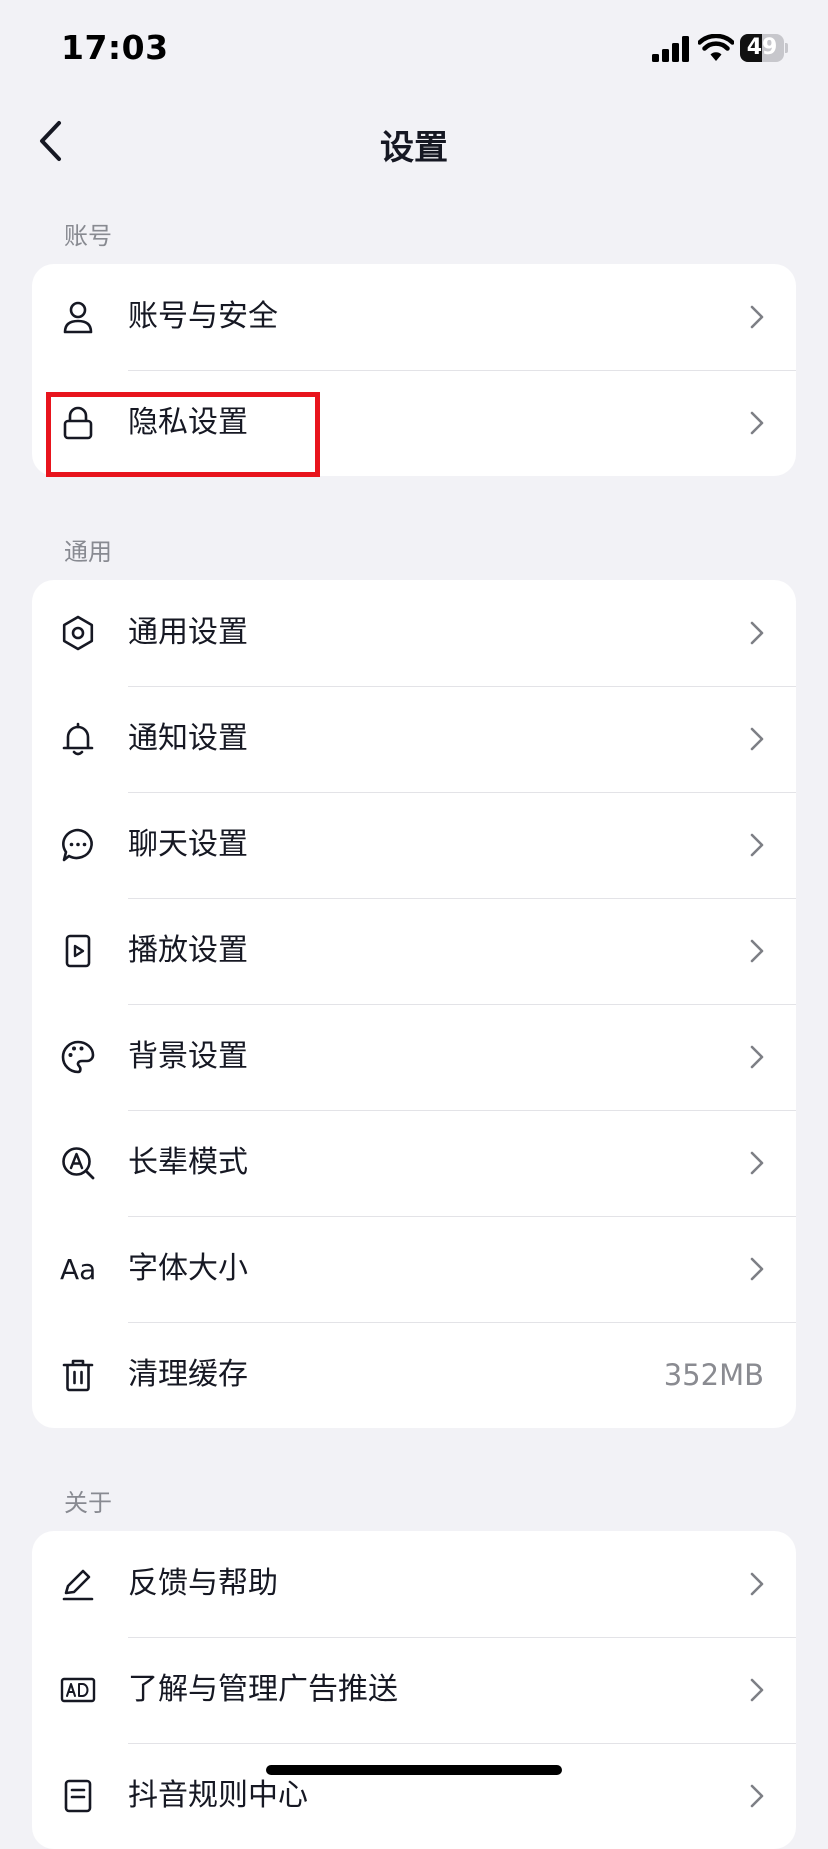  I want to click on settings-row-notification: 通知设置, so click(414, 739).